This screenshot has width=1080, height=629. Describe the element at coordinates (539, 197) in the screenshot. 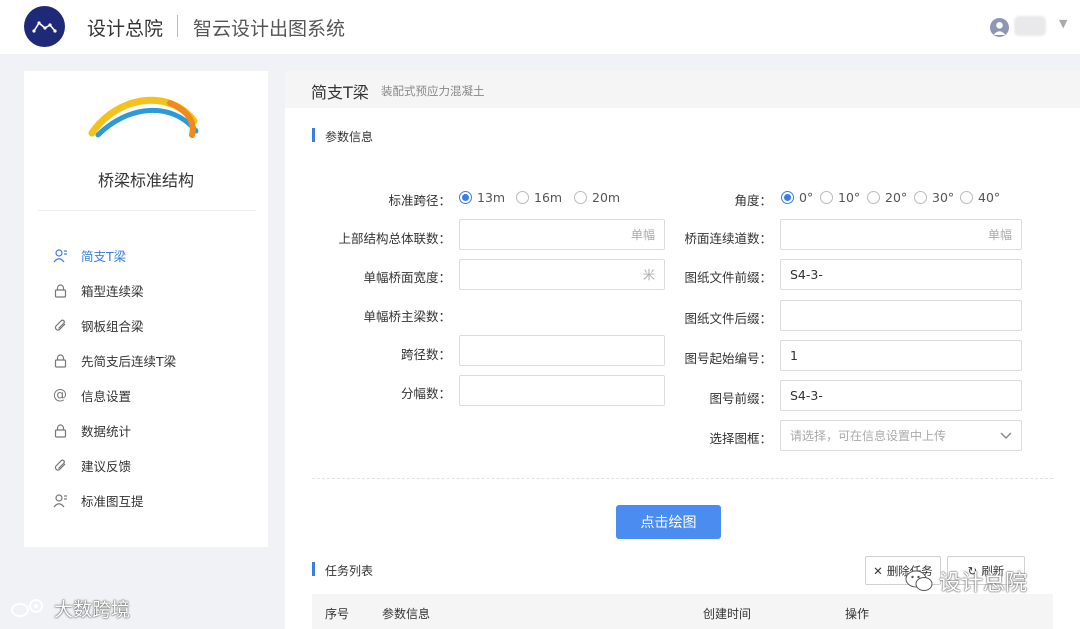

I see `span-radio-16m: 16m` at that location.